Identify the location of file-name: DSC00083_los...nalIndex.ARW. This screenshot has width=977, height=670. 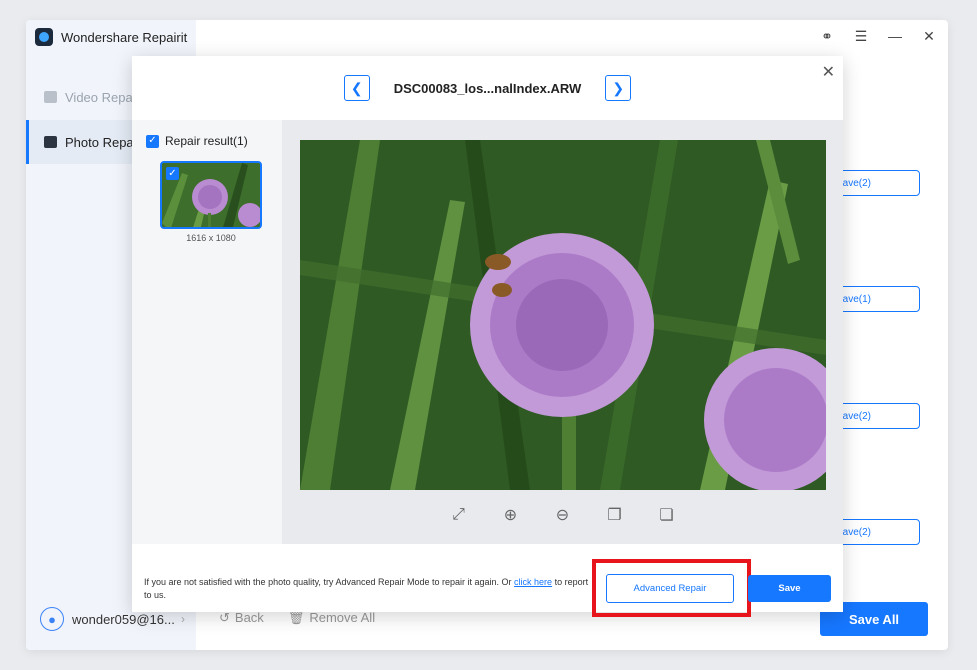
(487, 88).